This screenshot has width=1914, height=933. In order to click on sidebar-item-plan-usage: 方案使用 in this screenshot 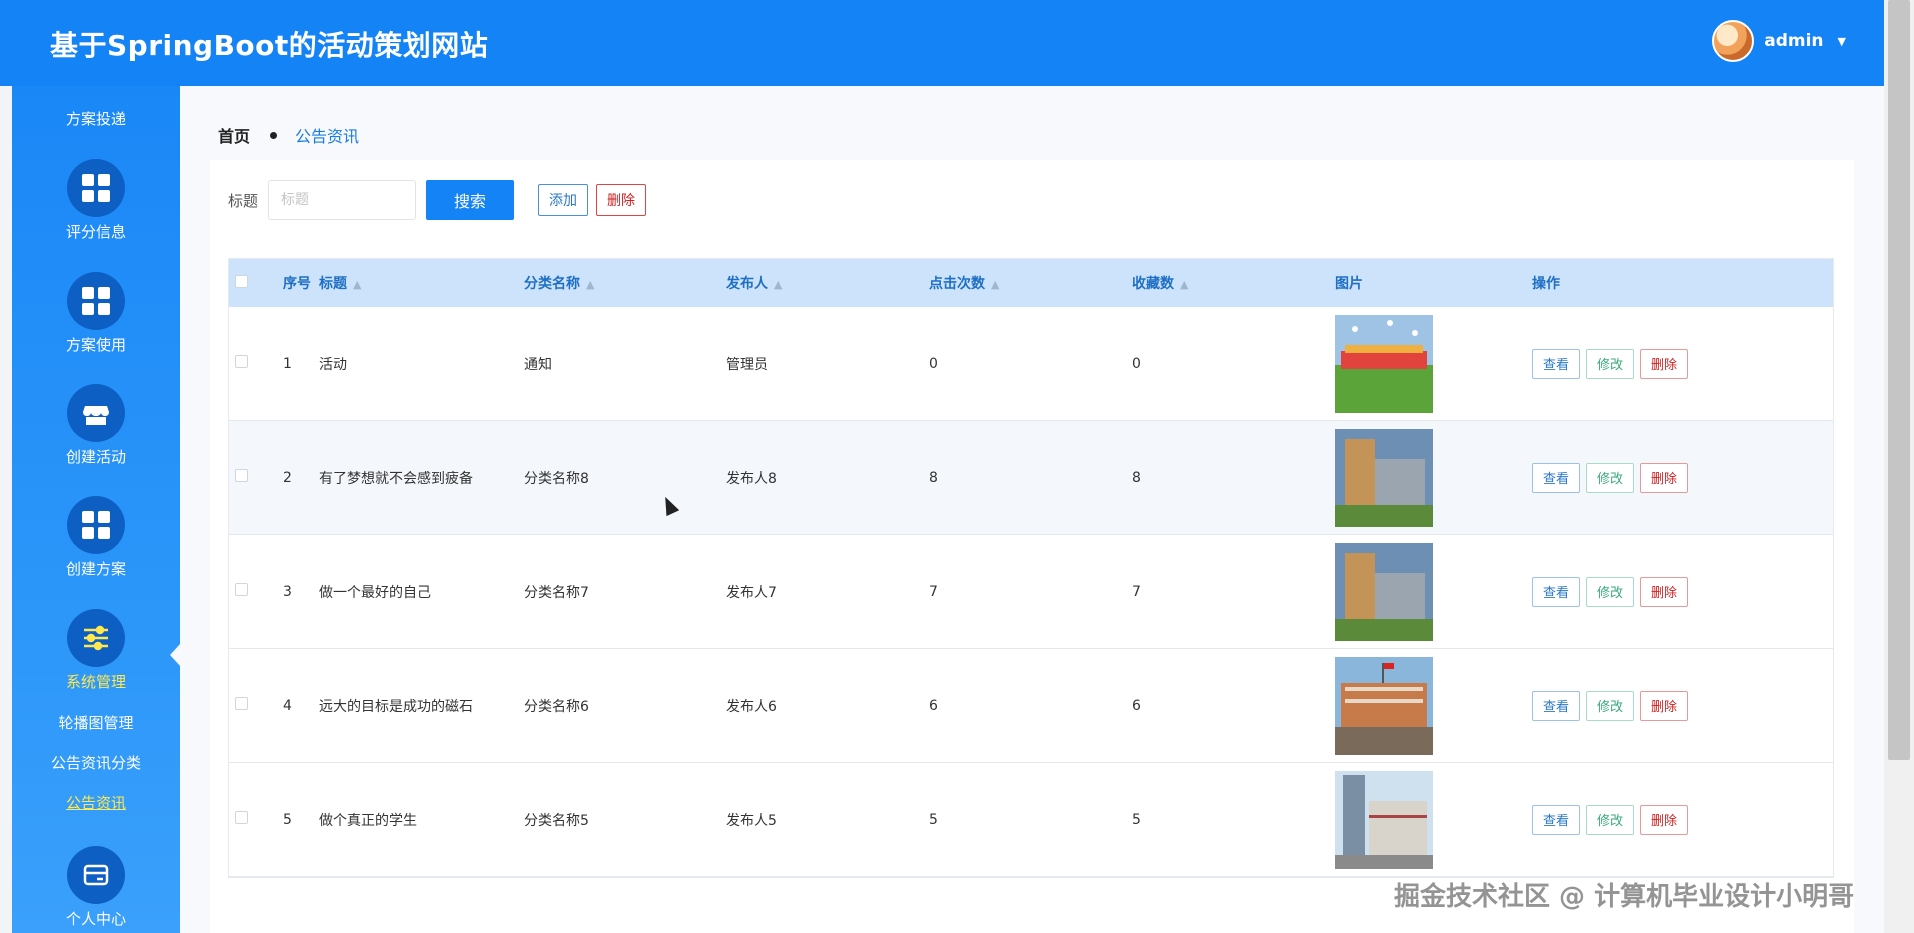, I will do `click(96, 344)`.